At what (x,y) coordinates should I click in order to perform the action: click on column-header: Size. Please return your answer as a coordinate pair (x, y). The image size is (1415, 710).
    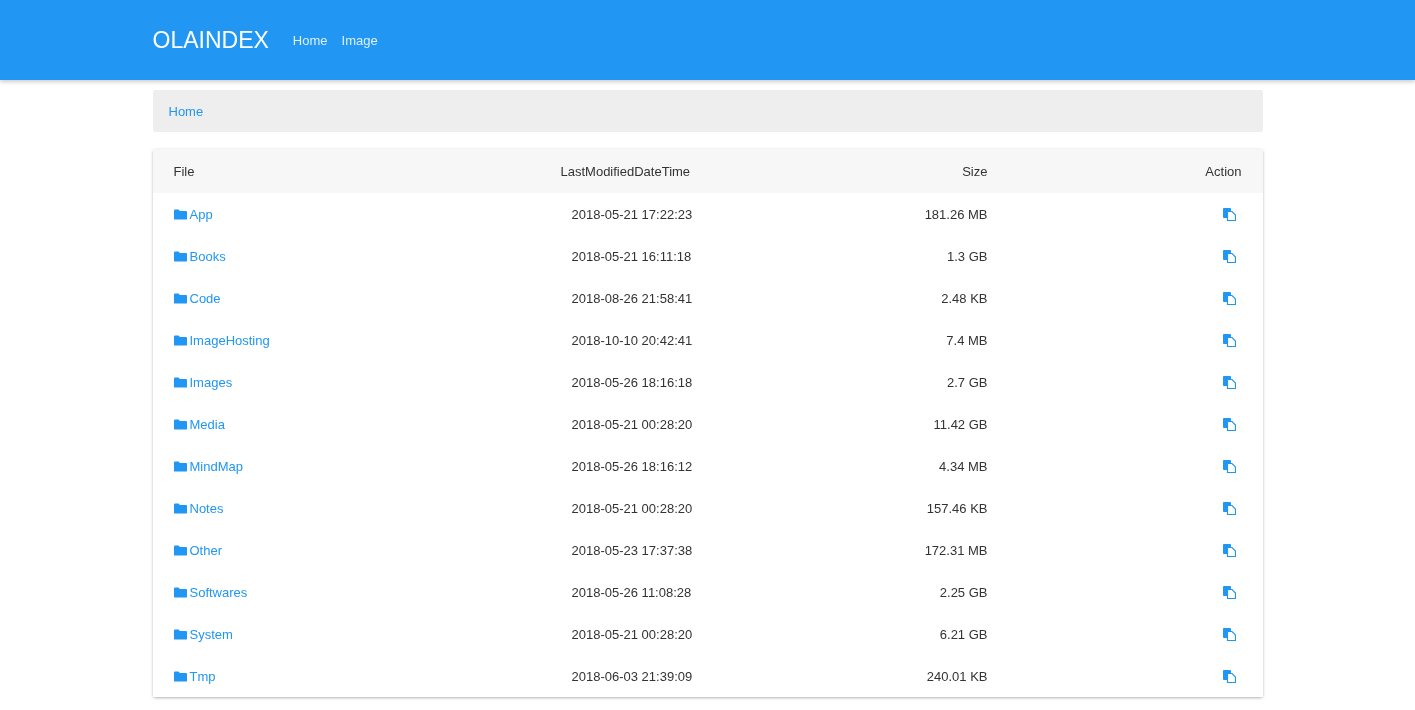
    Looking at the image, I should click on (974, 171).